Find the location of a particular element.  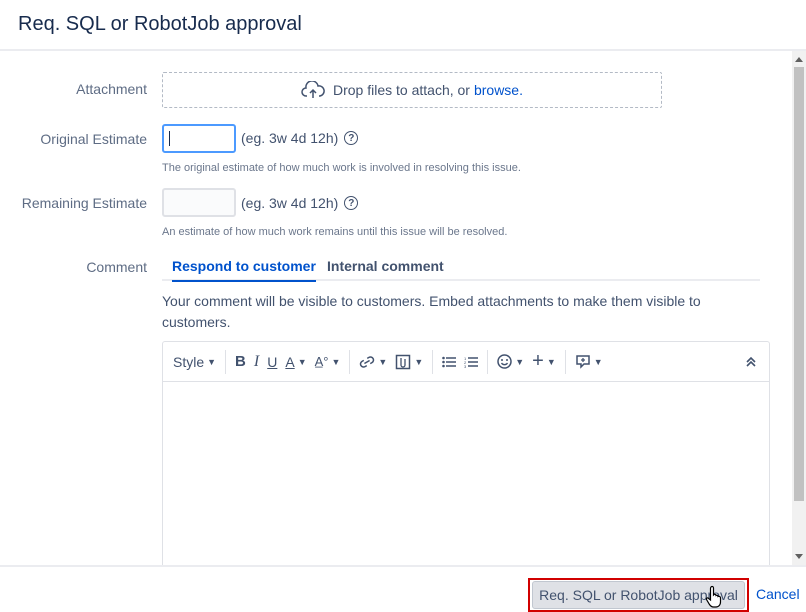

style-dropdown-label: Style is located at coordinates (189, 361).